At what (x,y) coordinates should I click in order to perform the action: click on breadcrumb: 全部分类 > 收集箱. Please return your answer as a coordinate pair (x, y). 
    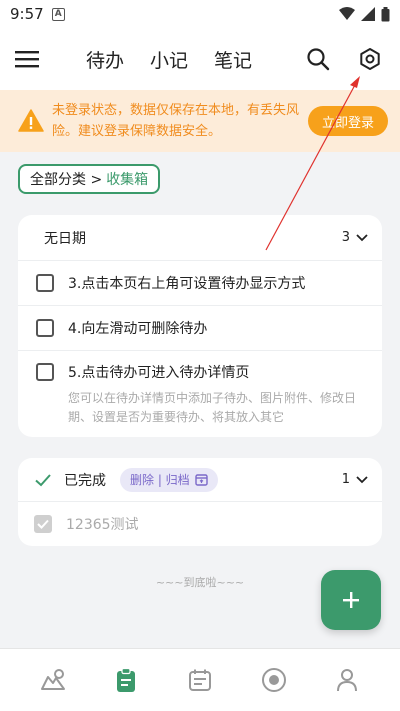
    Looking at the image, I should click on (89, 179).